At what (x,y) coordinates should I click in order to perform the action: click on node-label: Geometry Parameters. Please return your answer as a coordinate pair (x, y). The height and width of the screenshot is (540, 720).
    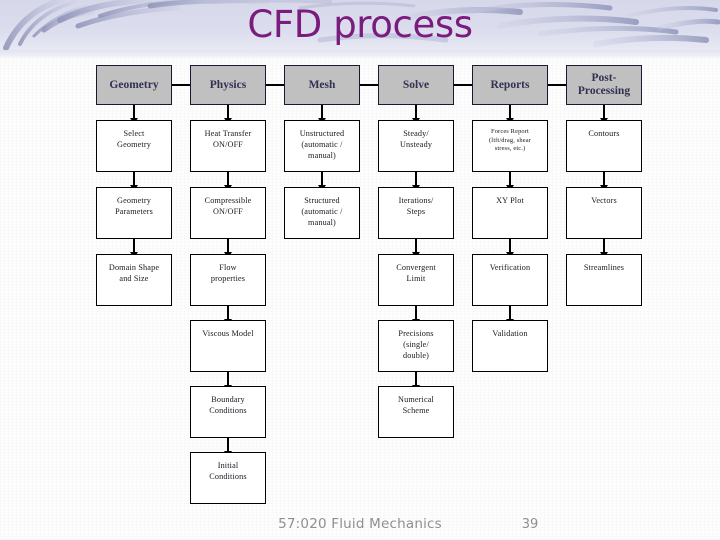
    Looking at the image, I should click on (134, 206).